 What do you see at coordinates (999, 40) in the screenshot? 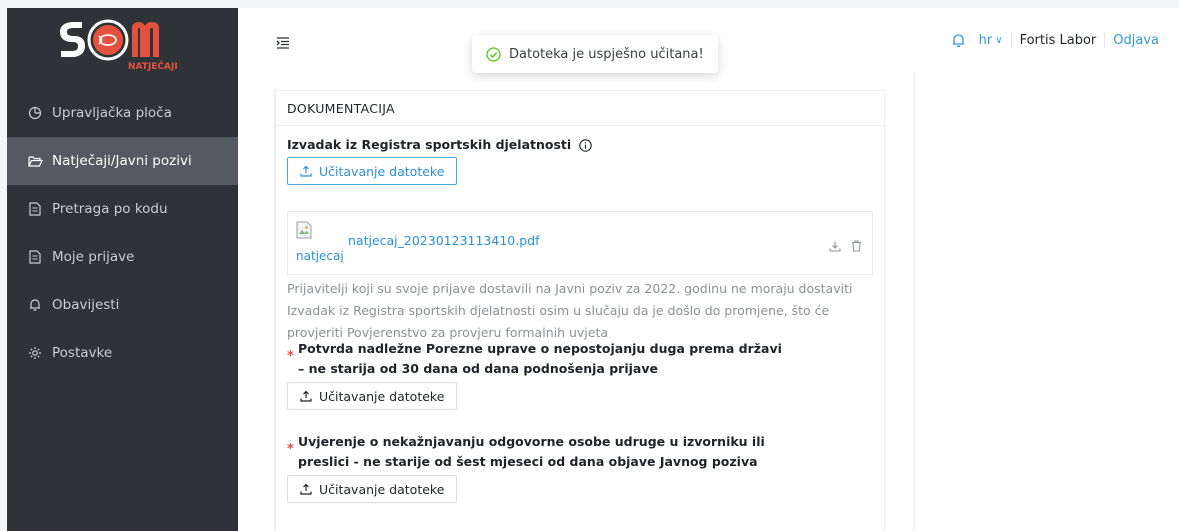
I see `chevron-down-icon: ∨` at bounding box center [999, 40].